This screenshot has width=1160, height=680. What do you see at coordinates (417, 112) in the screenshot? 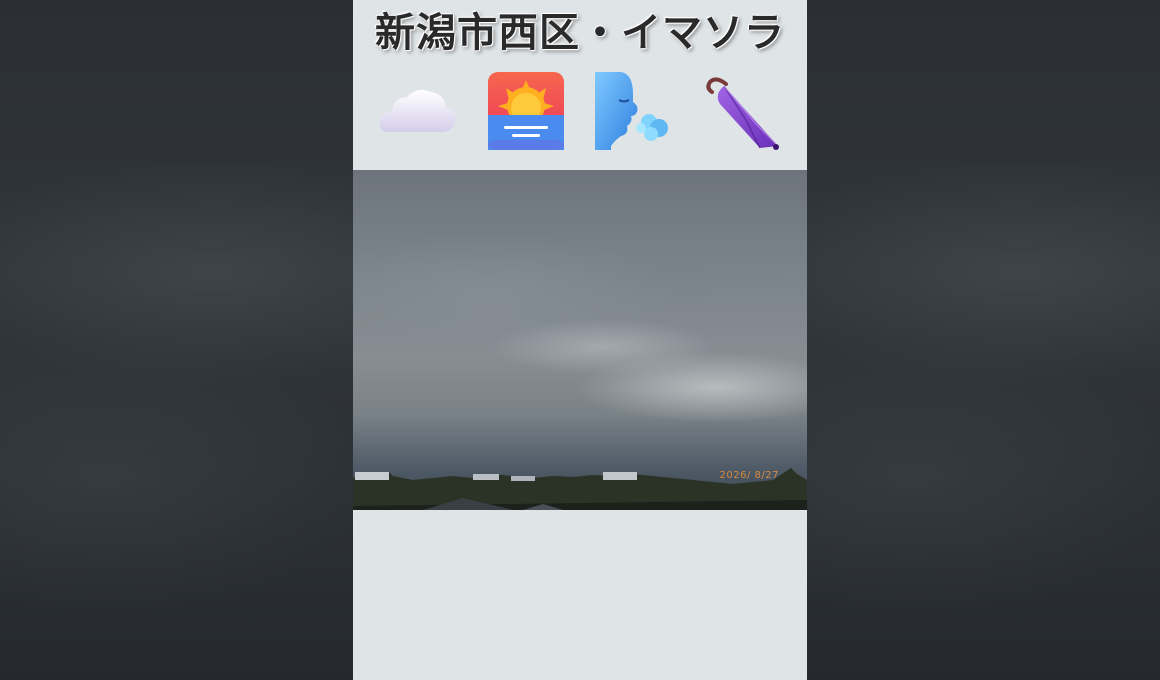
I see `cloud-icon` at bounding box center [417, 112].